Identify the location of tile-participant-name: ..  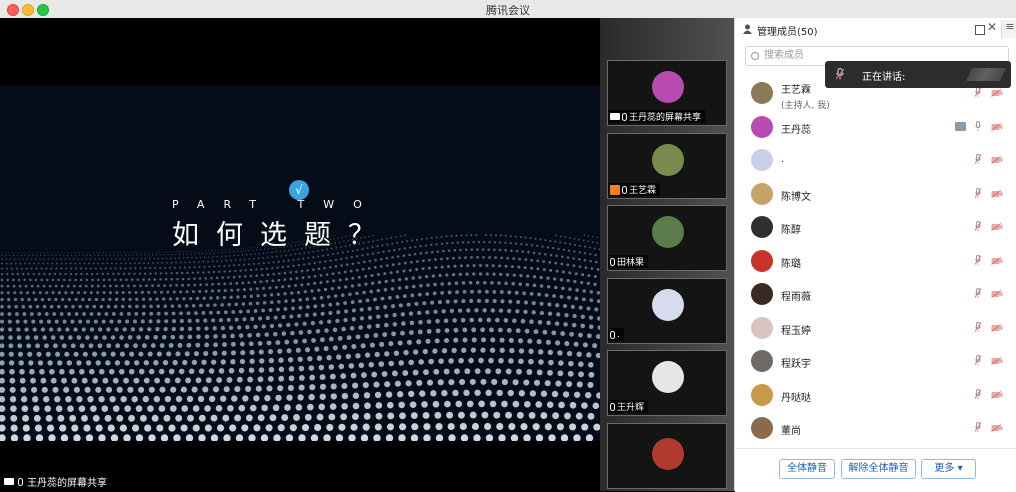
(618, 334).